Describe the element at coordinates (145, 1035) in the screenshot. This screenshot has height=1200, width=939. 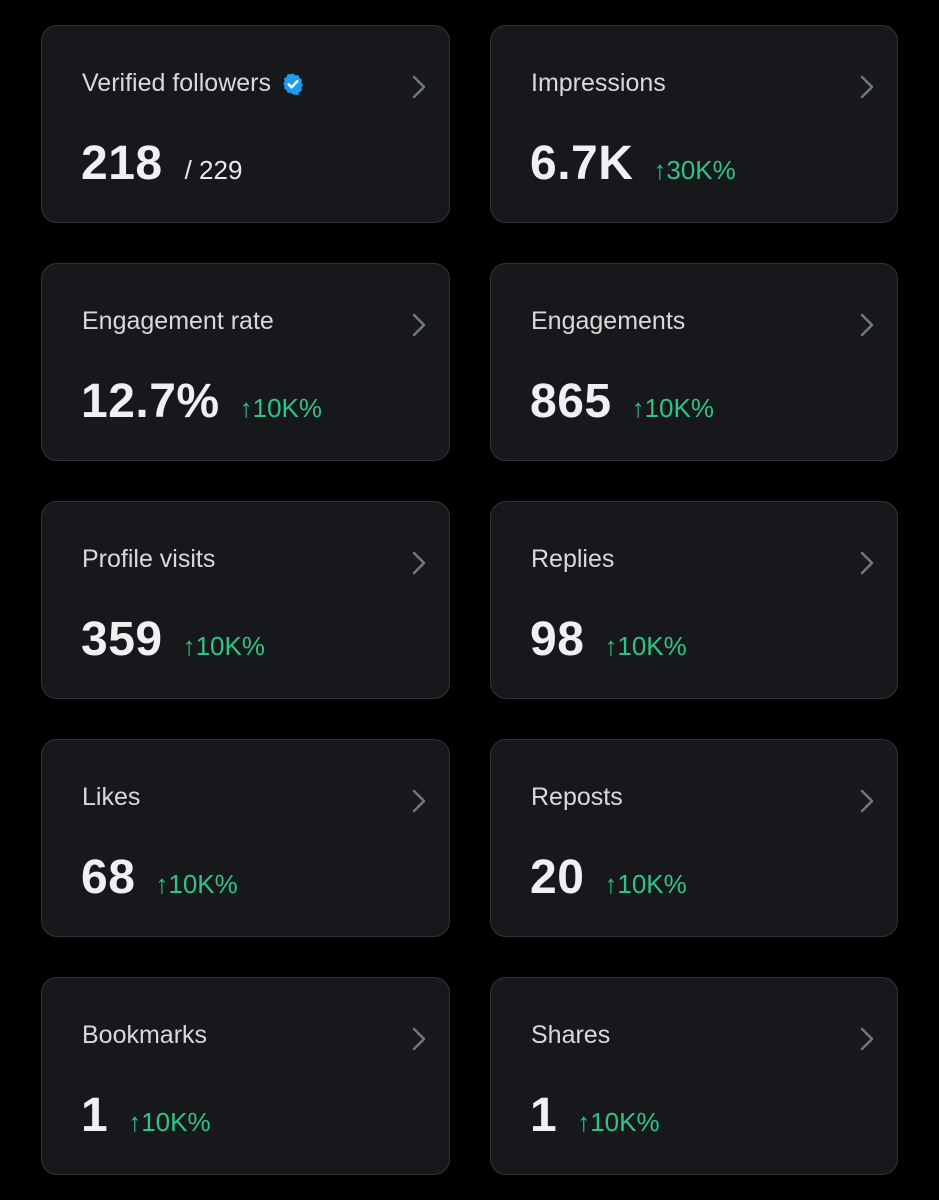
I see `metric-title: Bookmarks` at that location.